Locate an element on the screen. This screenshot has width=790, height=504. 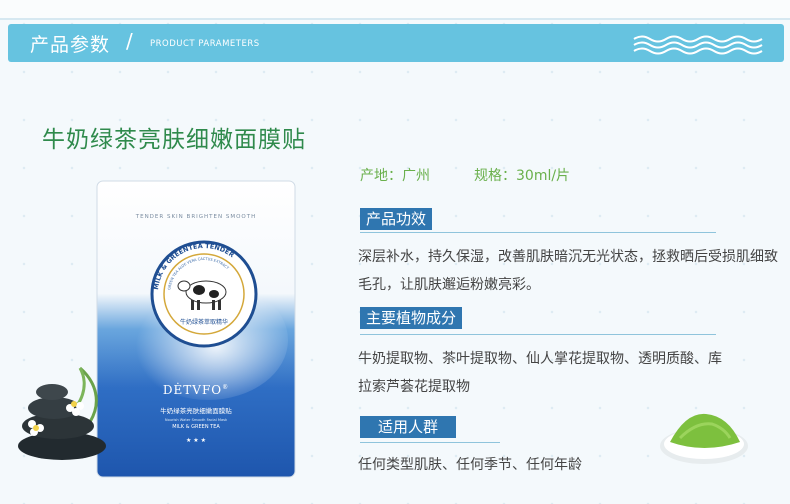
package-line-en-small: Nourish Water Smooth Facial Mask is located at coordinates (196, 420).